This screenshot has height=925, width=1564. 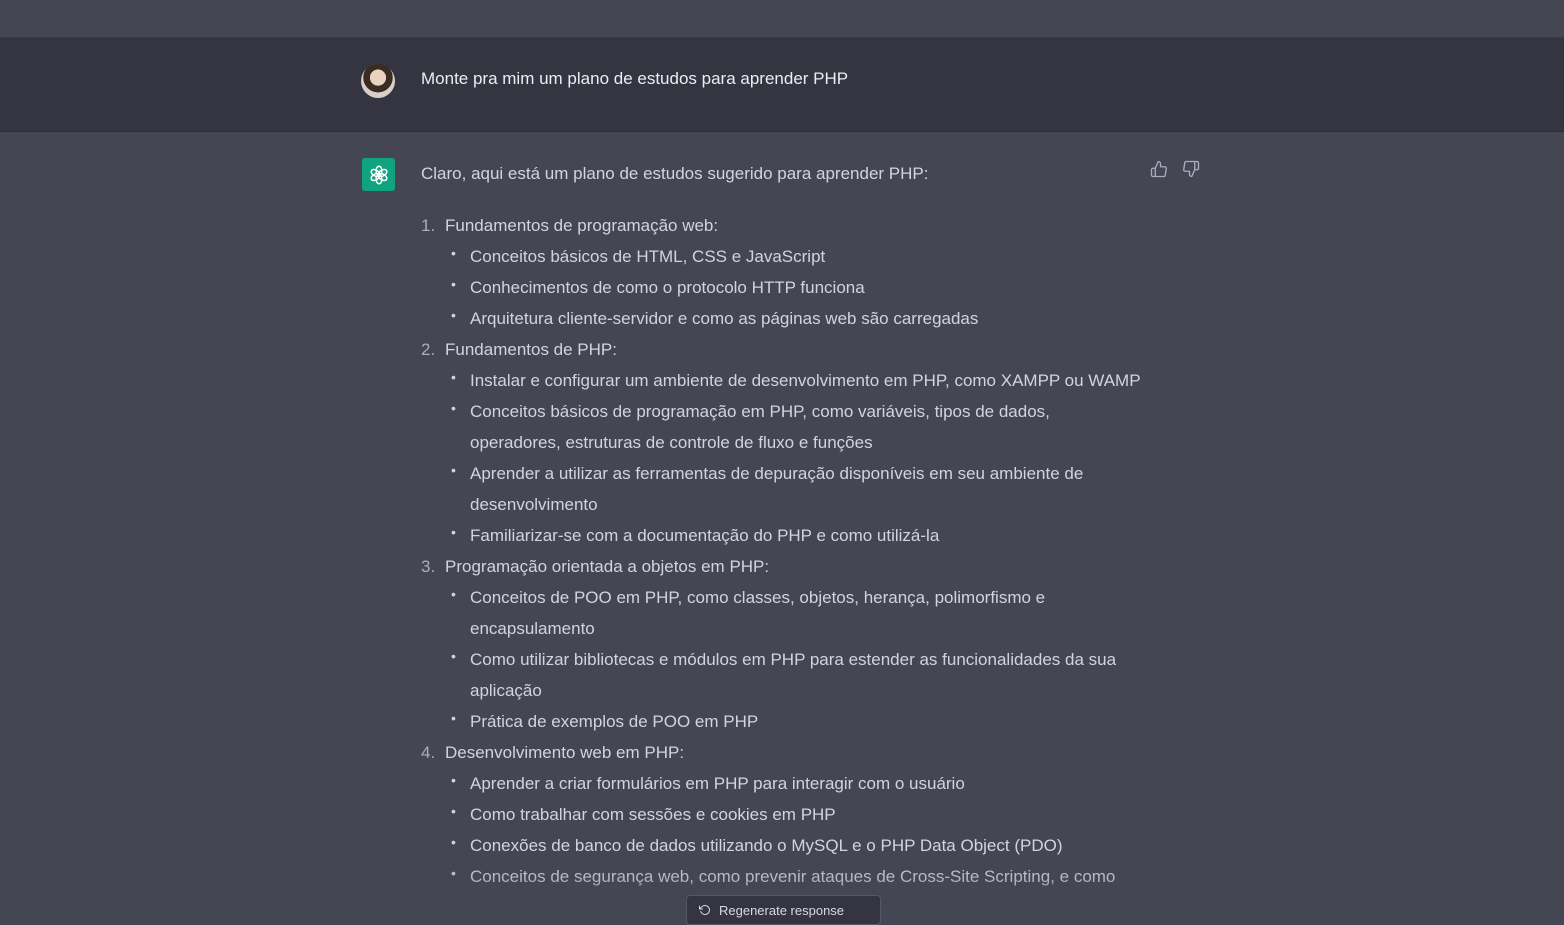 I want to click on section-title: Fundamentos de programação web:, so click(x=582, y=225).